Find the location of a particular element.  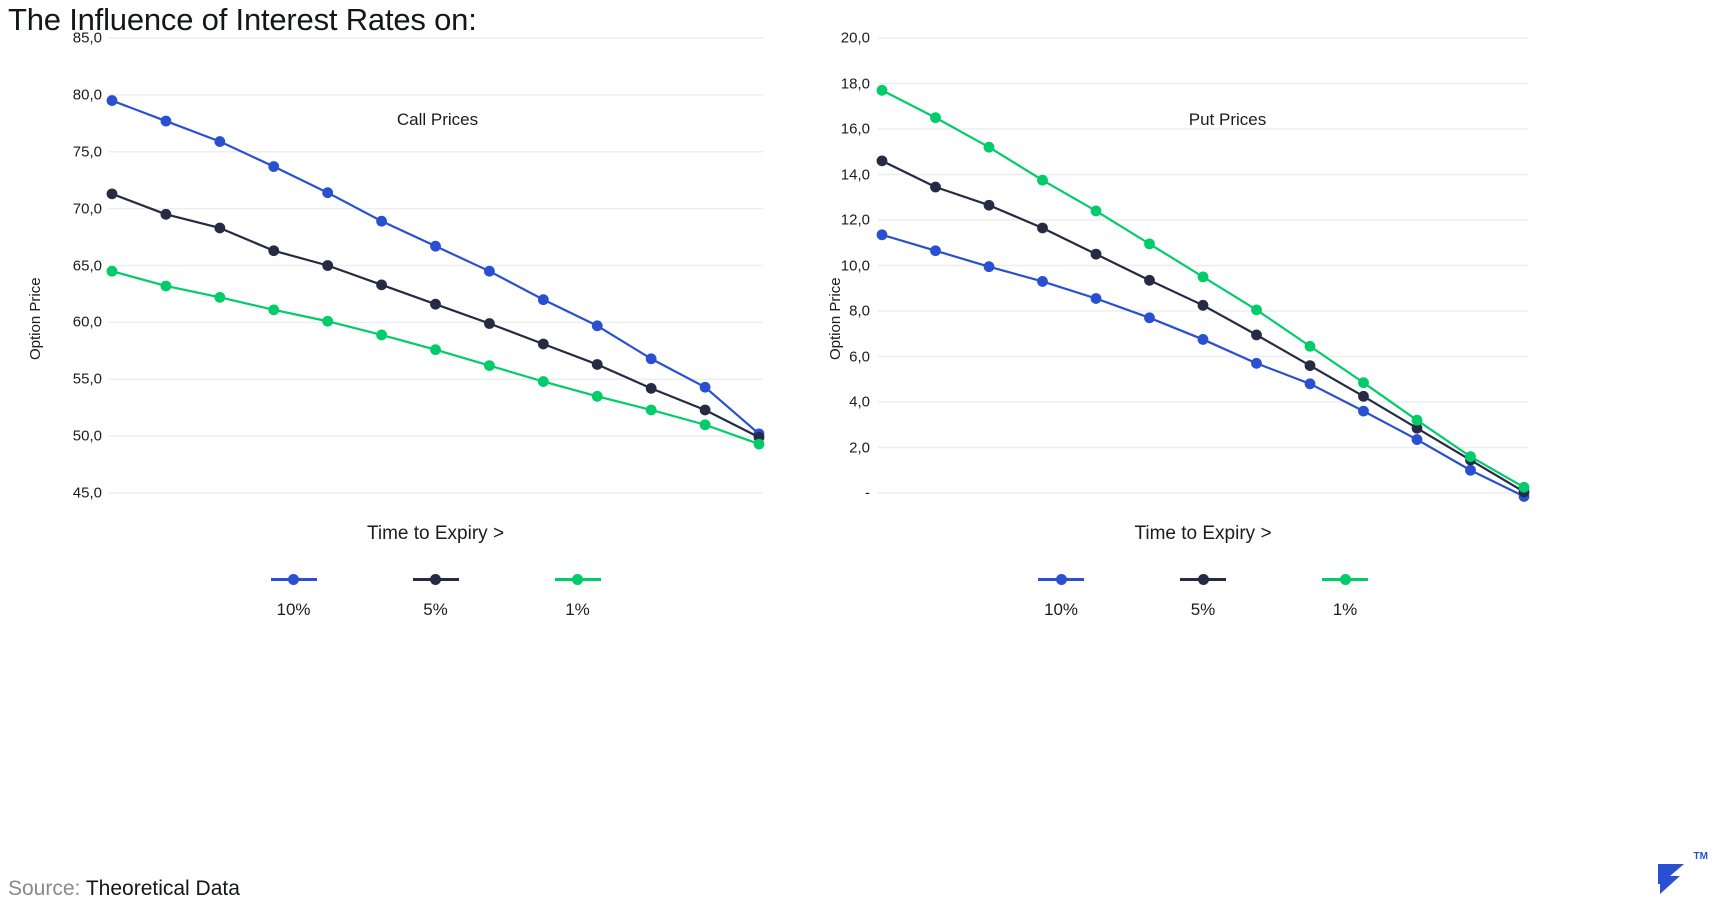

y-tick-label: 75,0 is located at coordinates (87, 152).